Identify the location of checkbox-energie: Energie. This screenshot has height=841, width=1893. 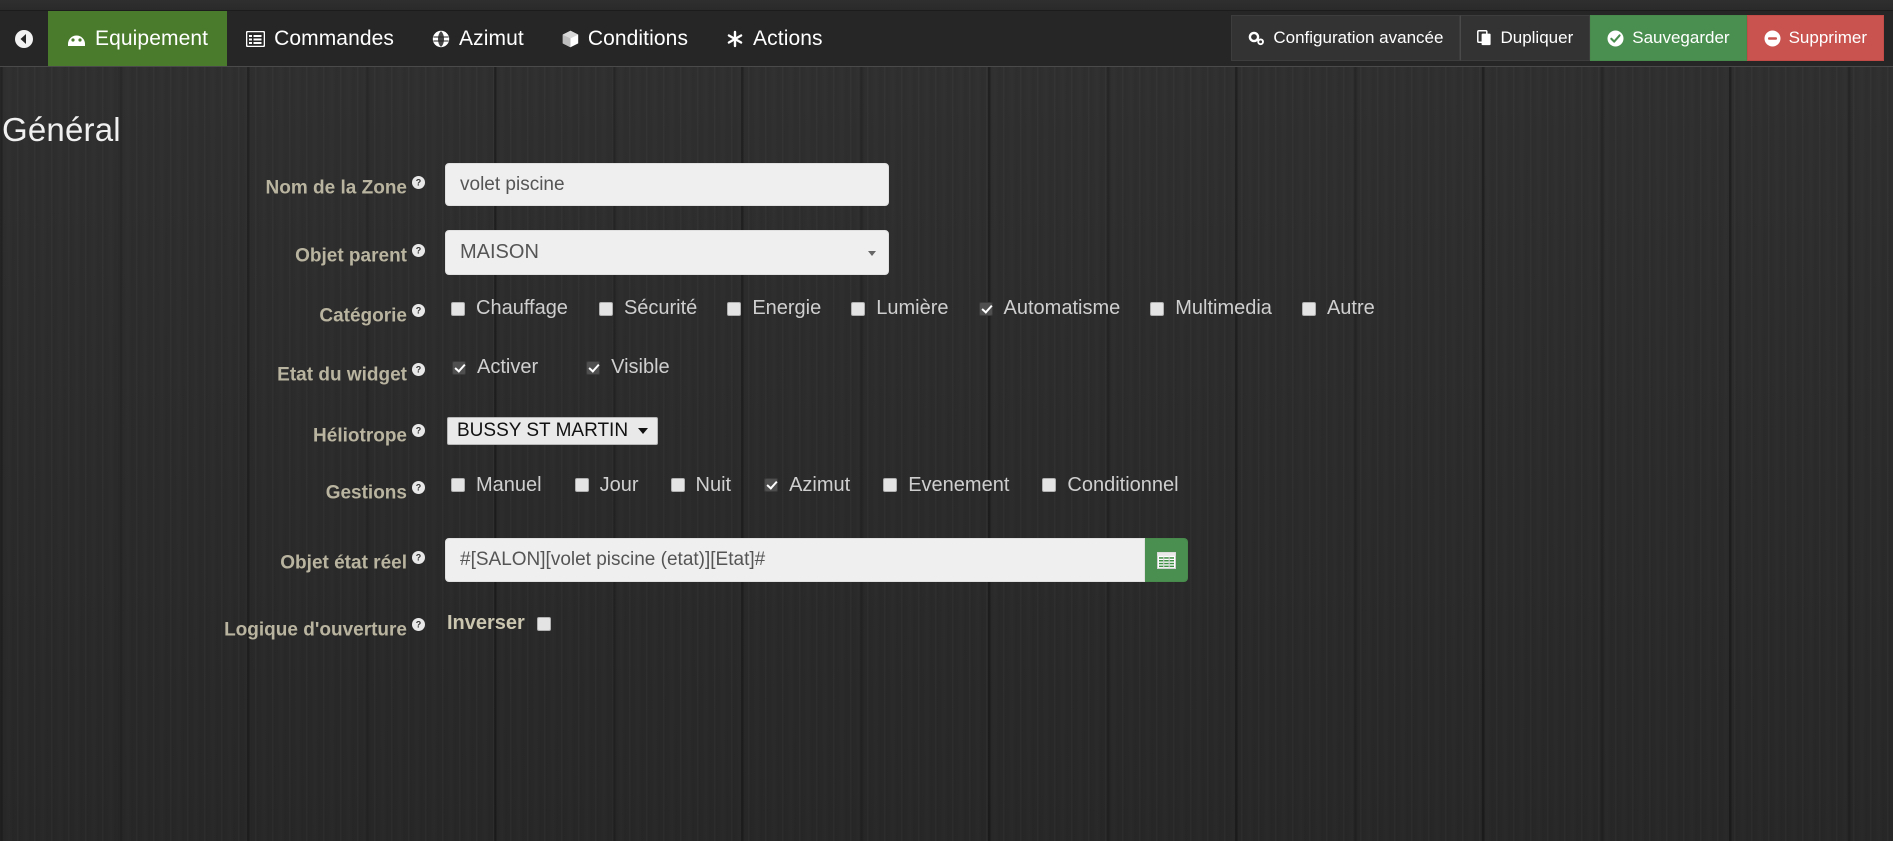
(774, 308).